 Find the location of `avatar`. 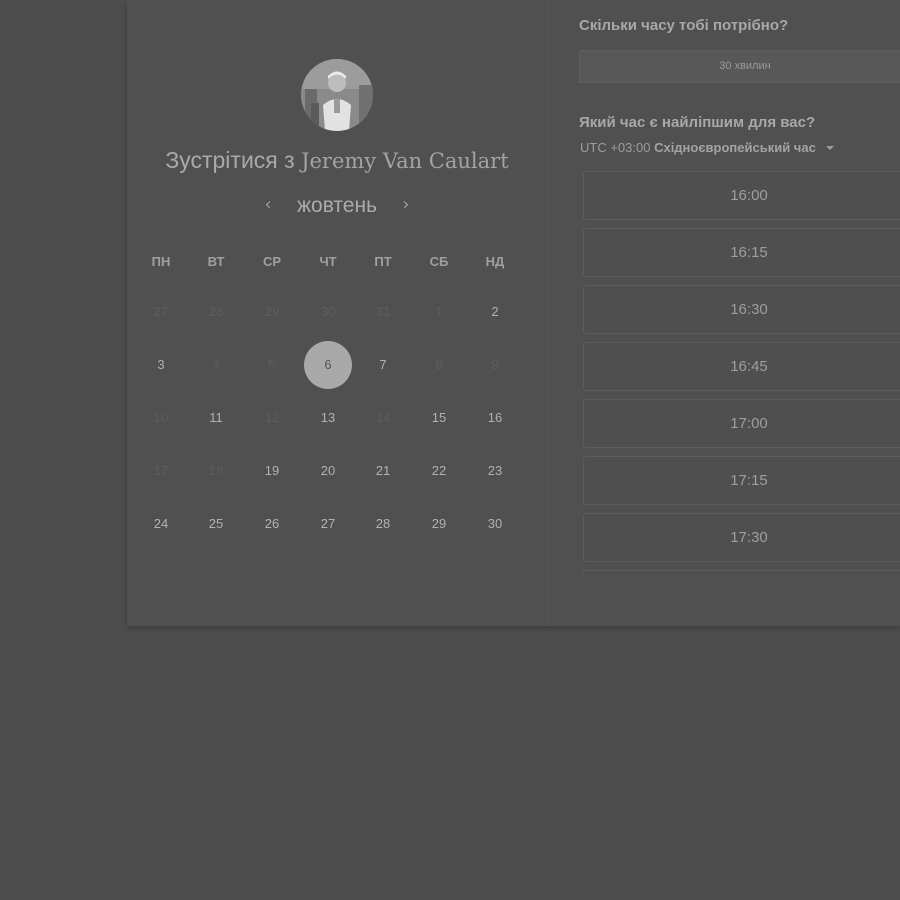

avatar is located at coordinates (337, 95).